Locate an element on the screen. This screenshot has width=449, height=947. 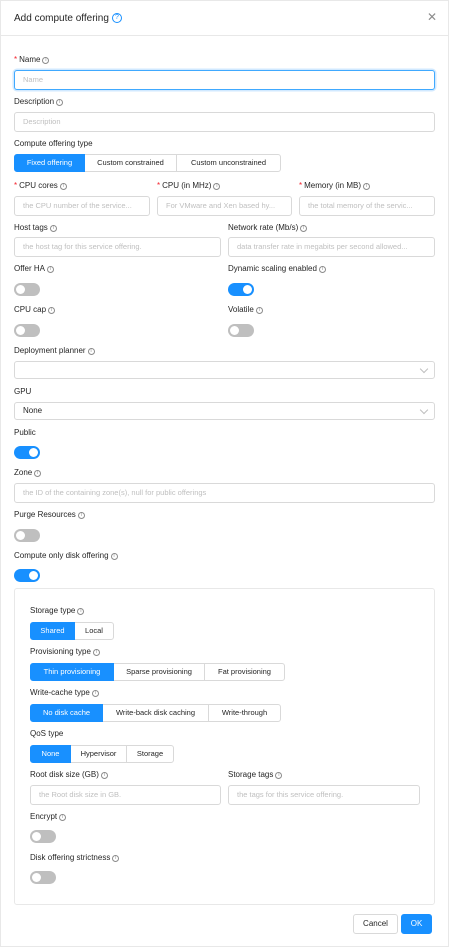
provisioning-fat: Fat provisioning is located at coordinates (244, 672).